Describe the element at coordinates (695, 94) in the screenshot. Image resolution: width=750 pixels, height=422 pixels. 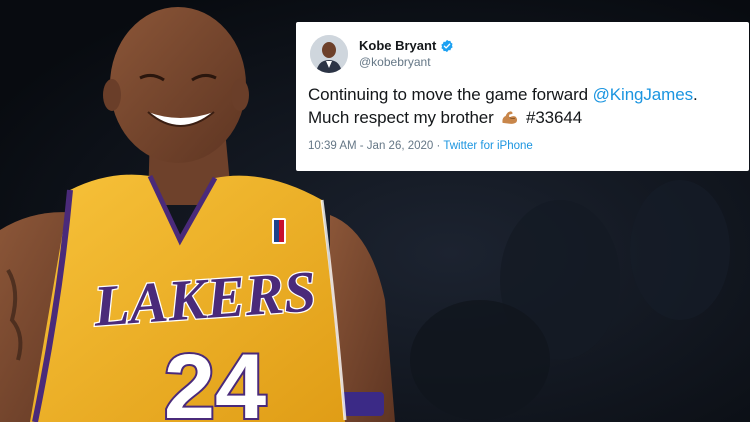
I see `tweet-text-part2: .` at that location.